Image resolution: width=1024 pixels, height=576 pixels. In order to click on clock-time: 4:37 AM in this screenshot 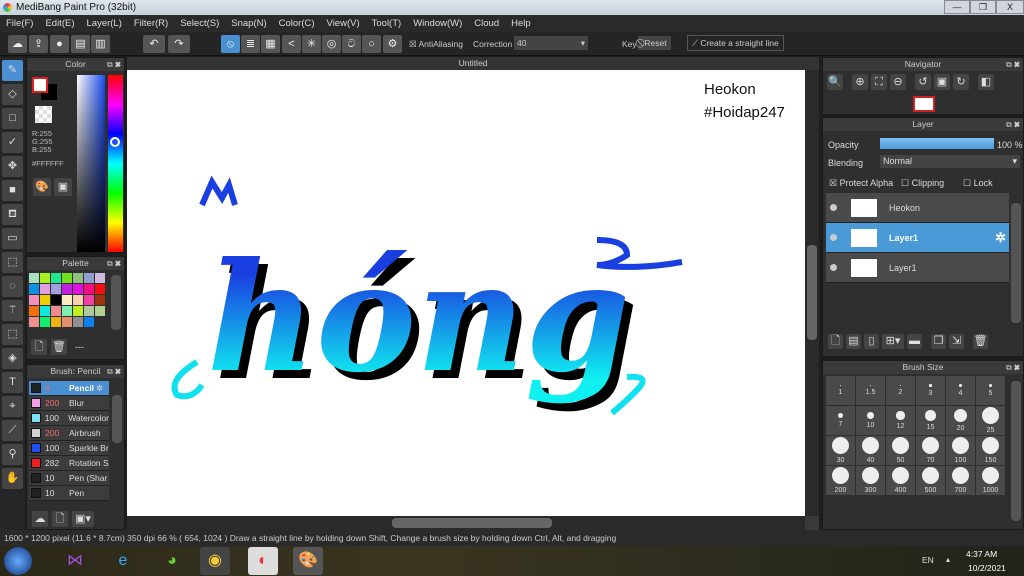, I will do `click(981, 554)`.